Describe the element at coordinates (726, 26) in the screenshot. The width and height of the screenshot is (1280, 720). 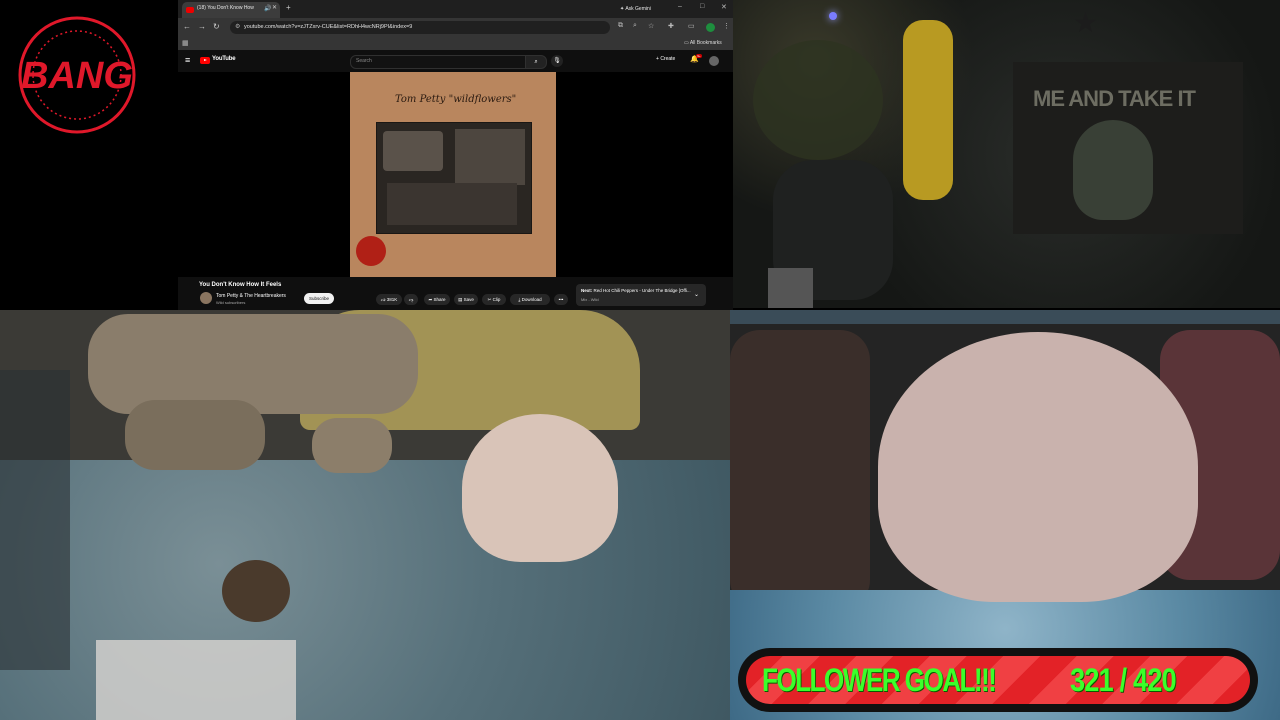
I see `menu-kebab-icon: ⋮` at that location.